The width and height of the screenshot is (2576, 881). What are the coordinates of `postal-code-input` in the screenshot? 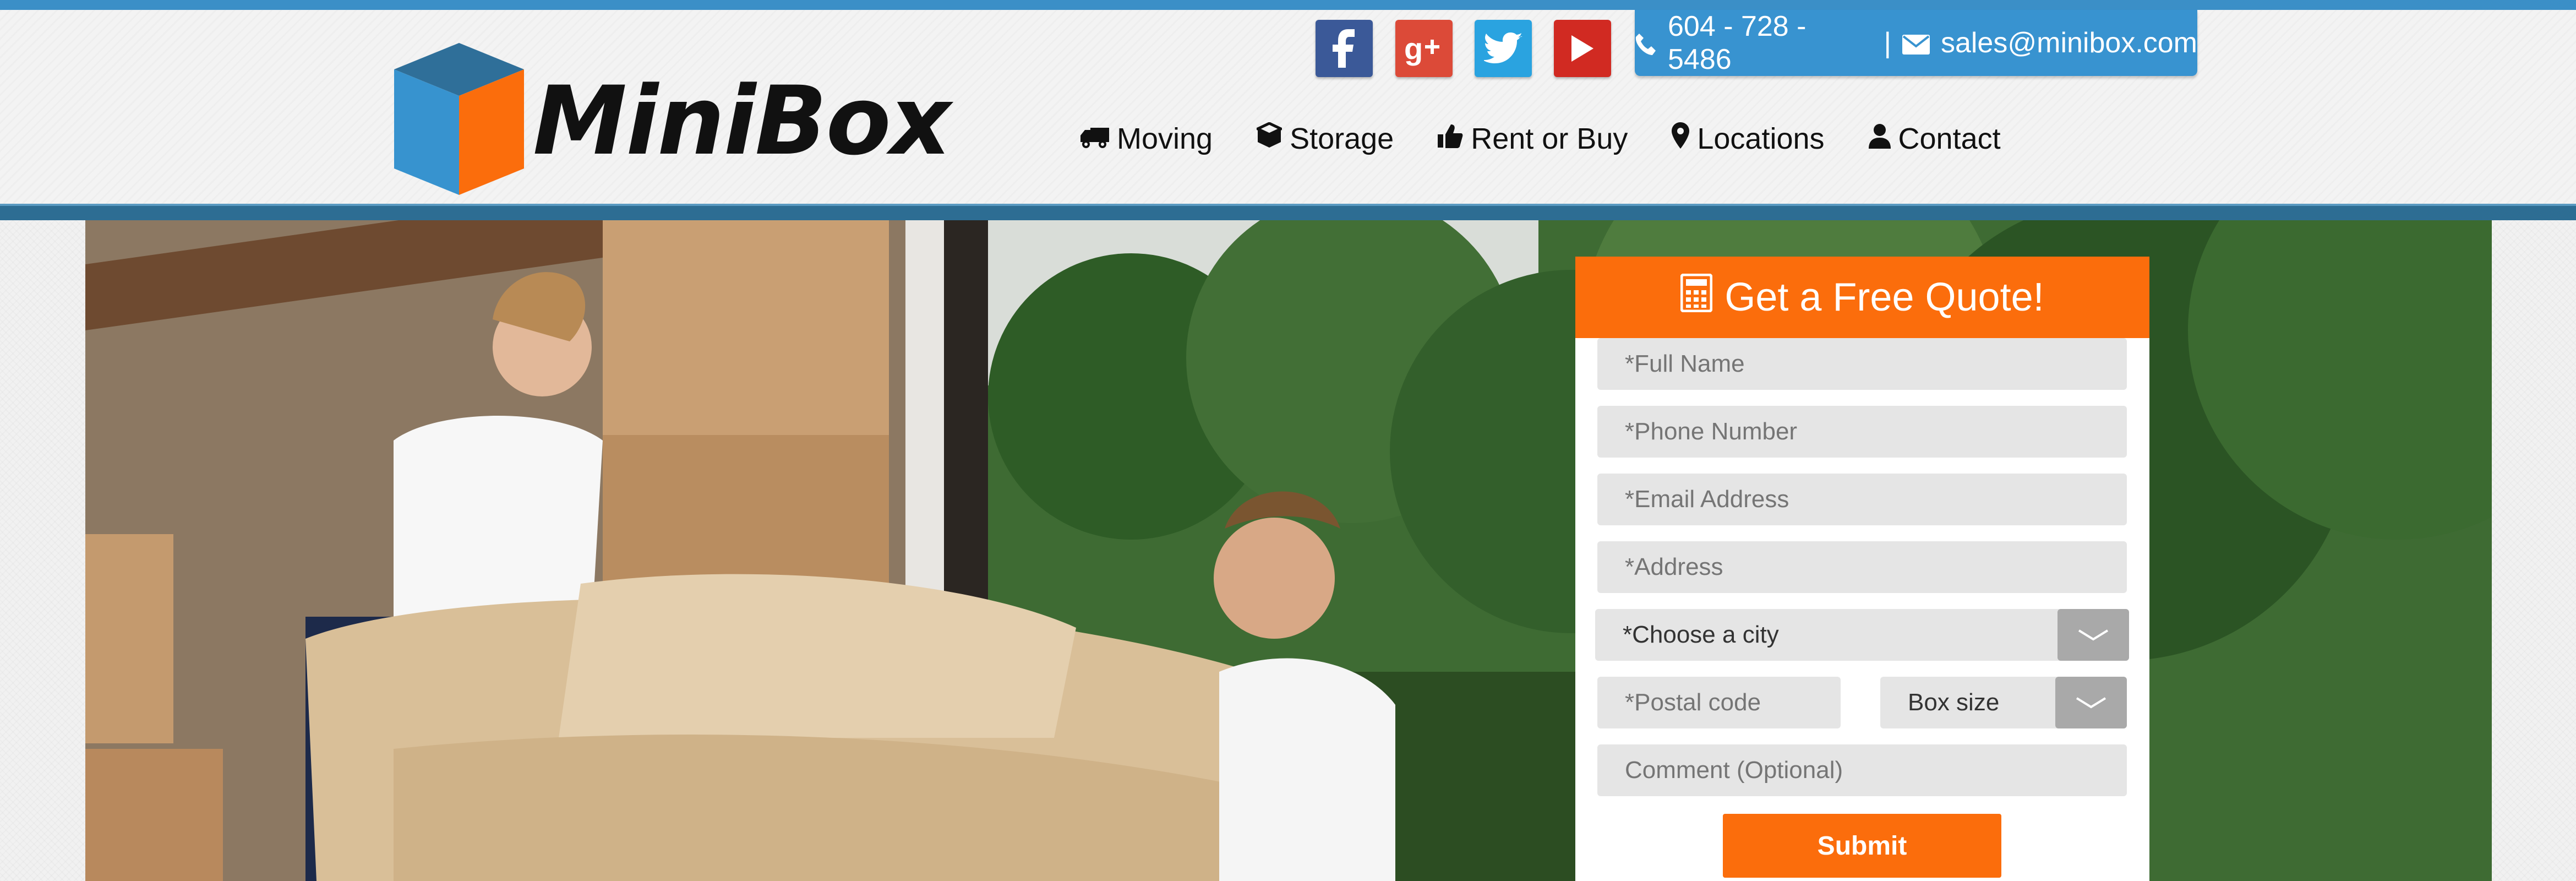 It's located at (1733, 702).